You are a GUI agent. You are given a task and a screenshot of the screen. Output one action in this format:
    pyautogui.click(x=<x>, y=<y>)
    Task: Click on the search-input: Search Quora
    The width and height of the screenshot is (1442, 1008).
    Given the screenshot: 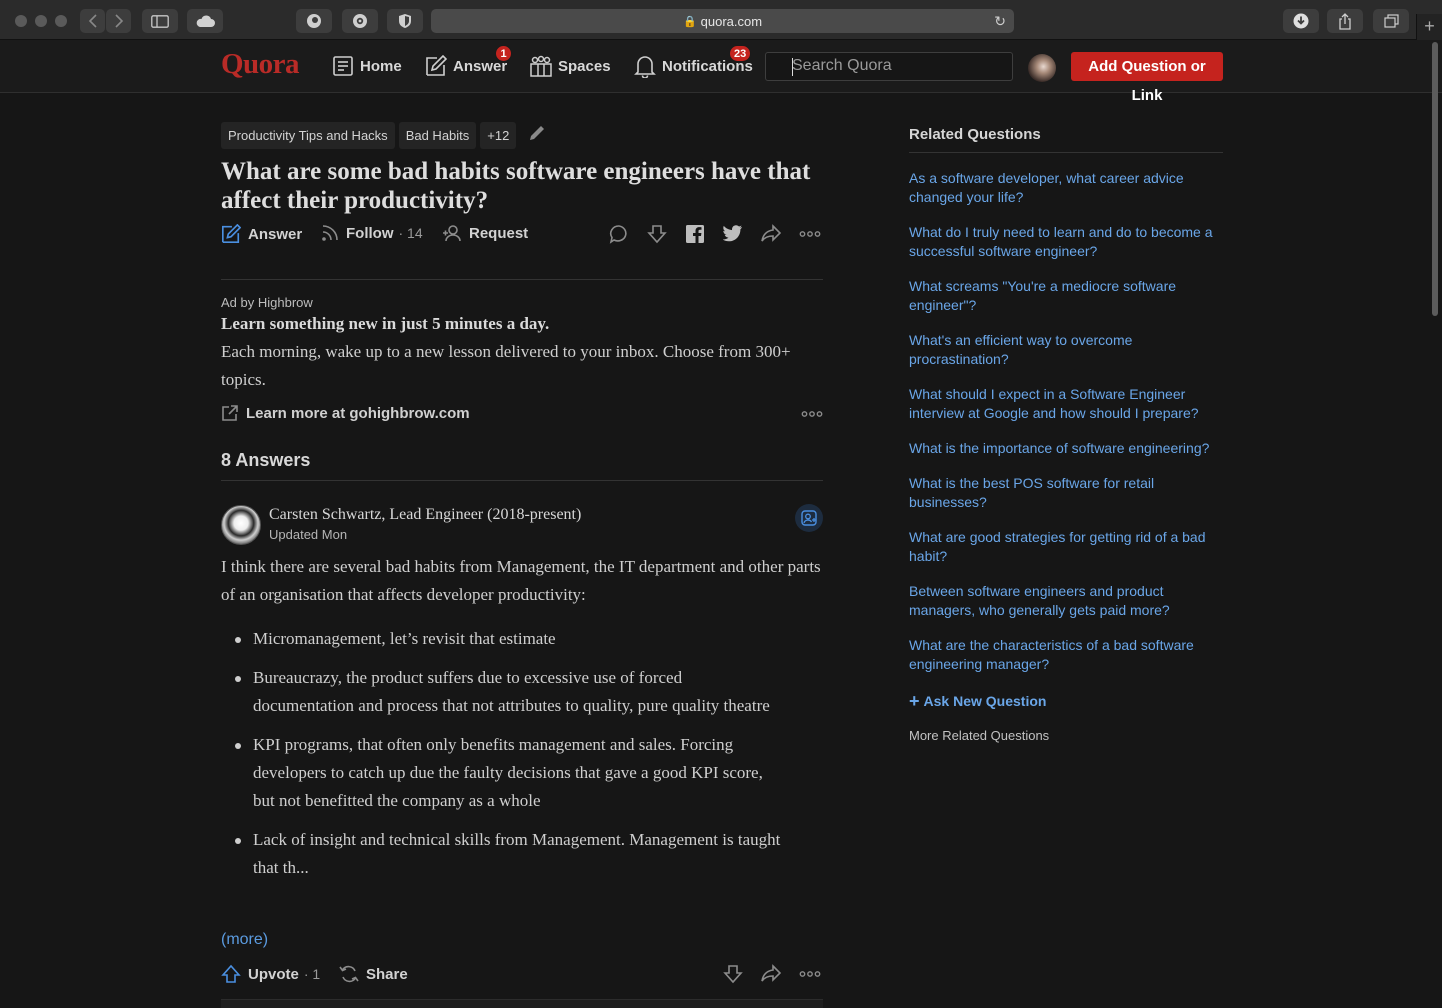 What is the action you would take?
    pyautogui.click(x=889, y=66)
    